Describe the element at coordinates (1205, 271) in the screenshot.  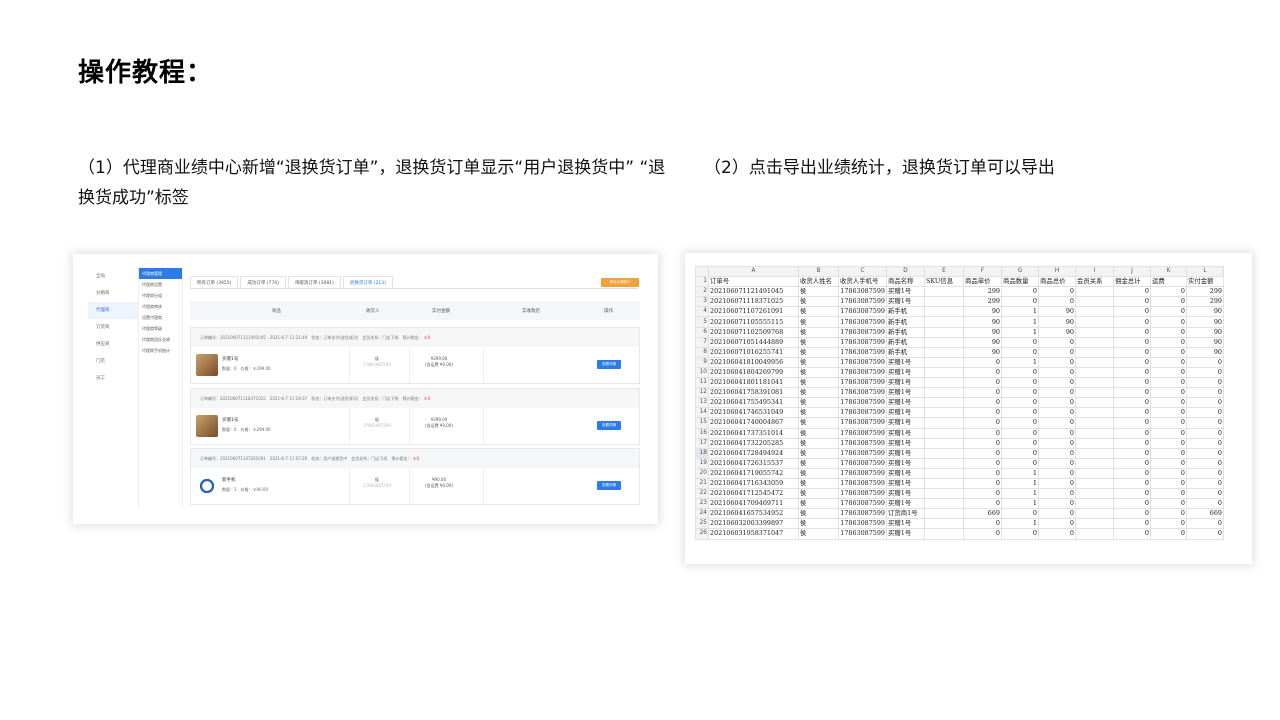
I see `column-header: L` at that location.